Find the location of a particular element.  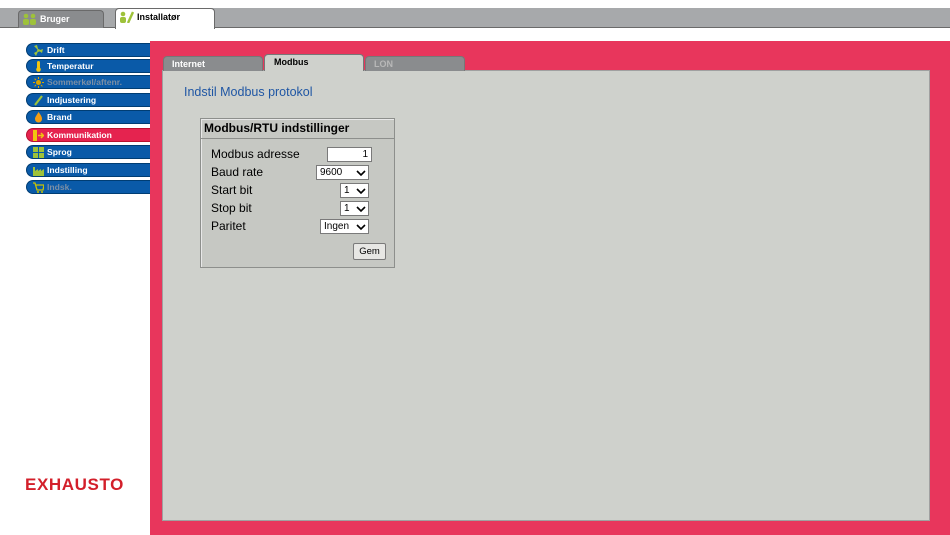

tab-lon: LON is located at coordinates (415, 63).